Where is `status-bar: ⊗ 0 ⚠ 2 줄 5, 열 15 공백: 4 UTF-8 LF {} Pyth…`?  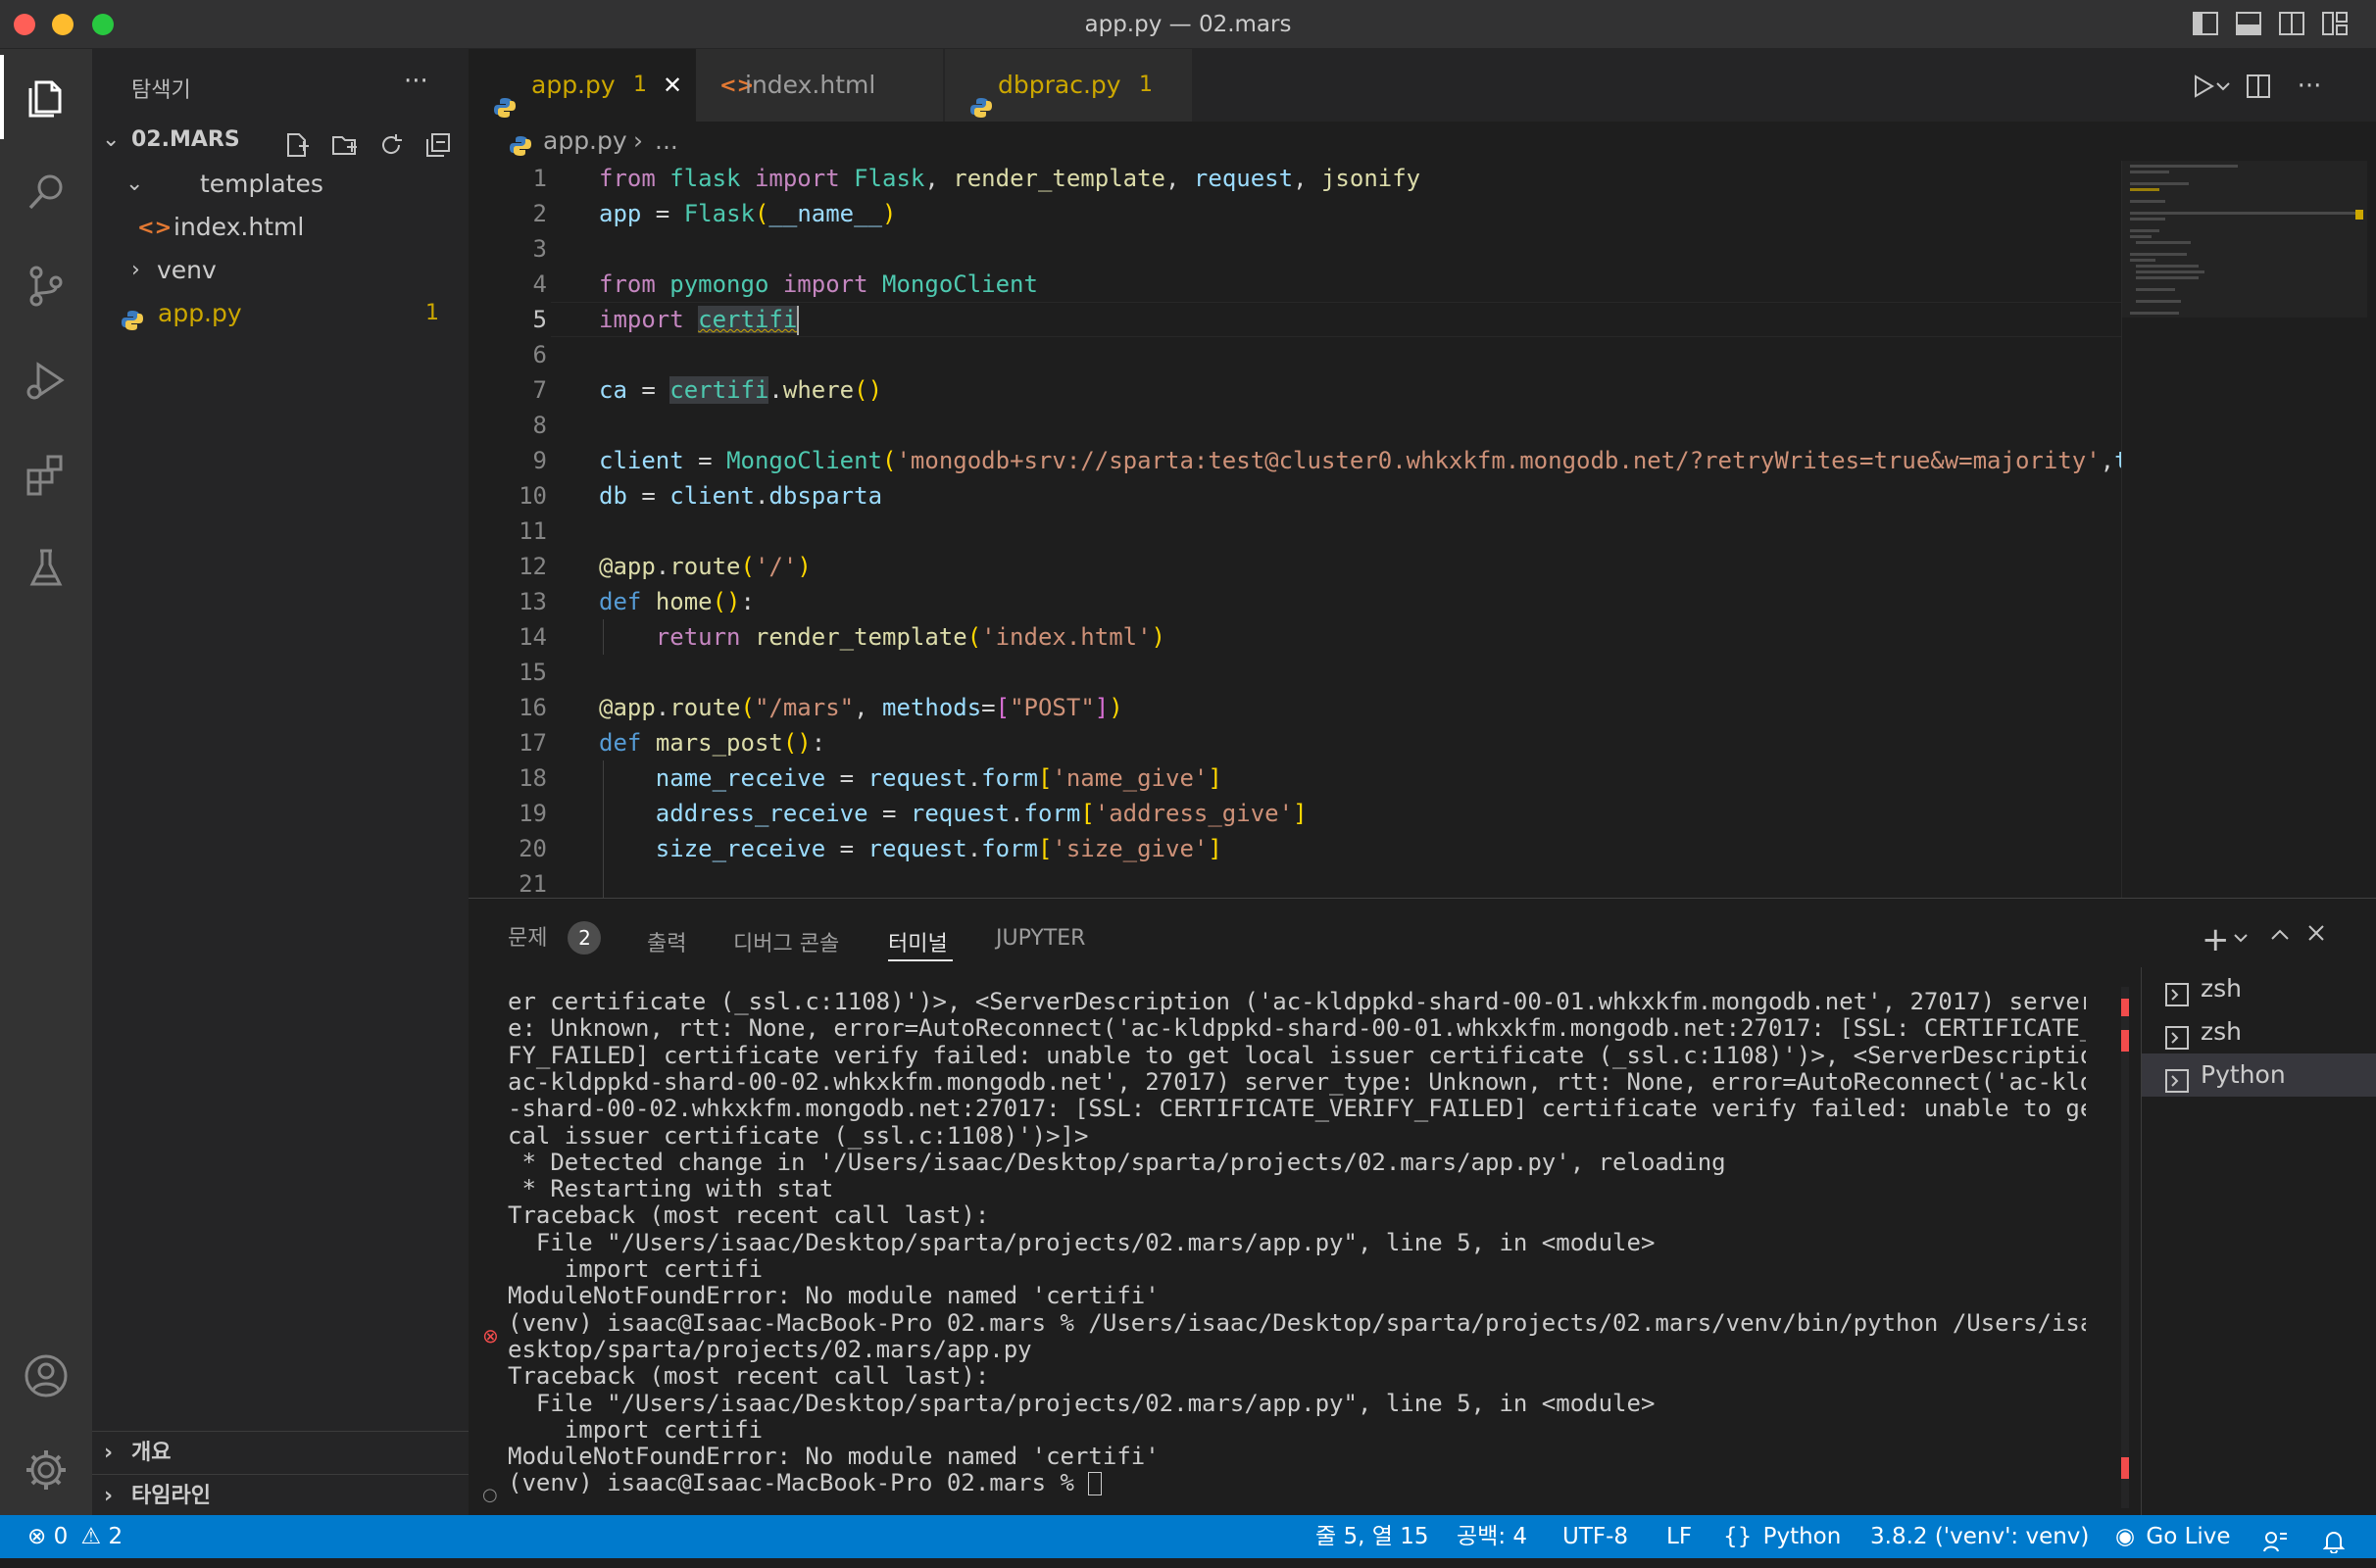 status-bar: ⊗ 0 ⚠ 2 줄 5, 열 15 공백: 4 UTF-8 LF {} Pyth… is located at coordinates (1188, 1536).